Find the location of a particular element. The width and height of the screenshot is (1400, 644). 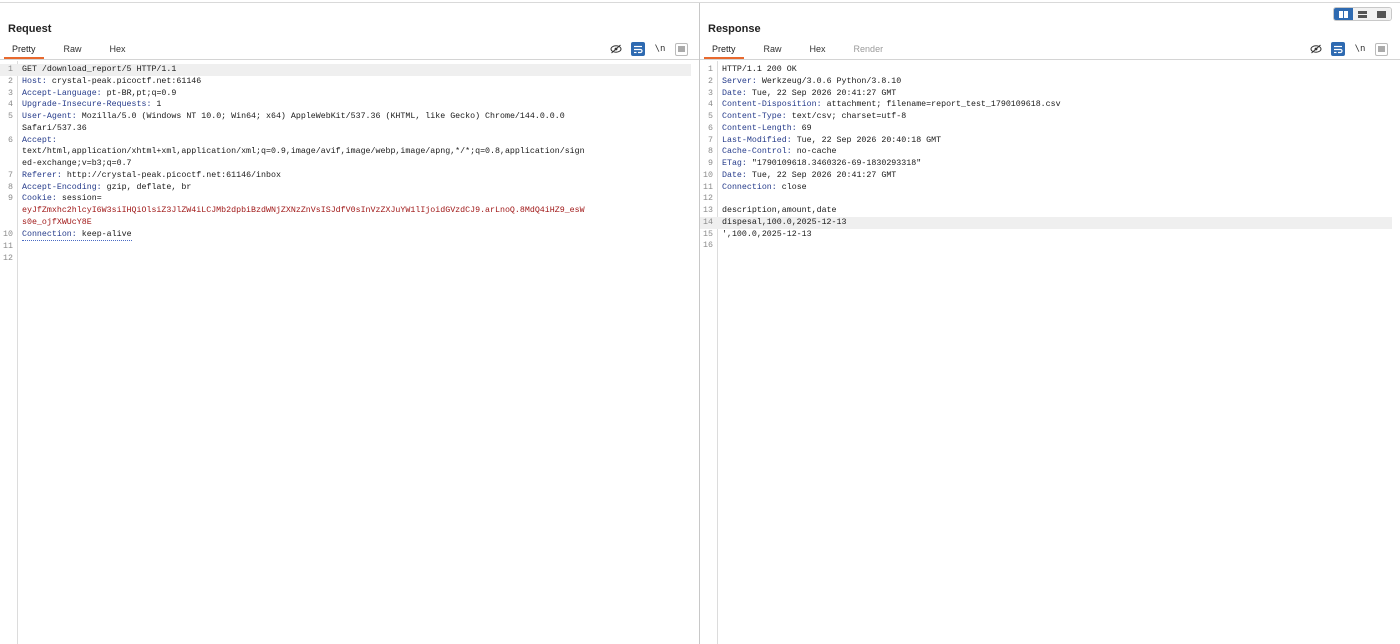

header-name: Connection: is located at coordinates (749, 187).